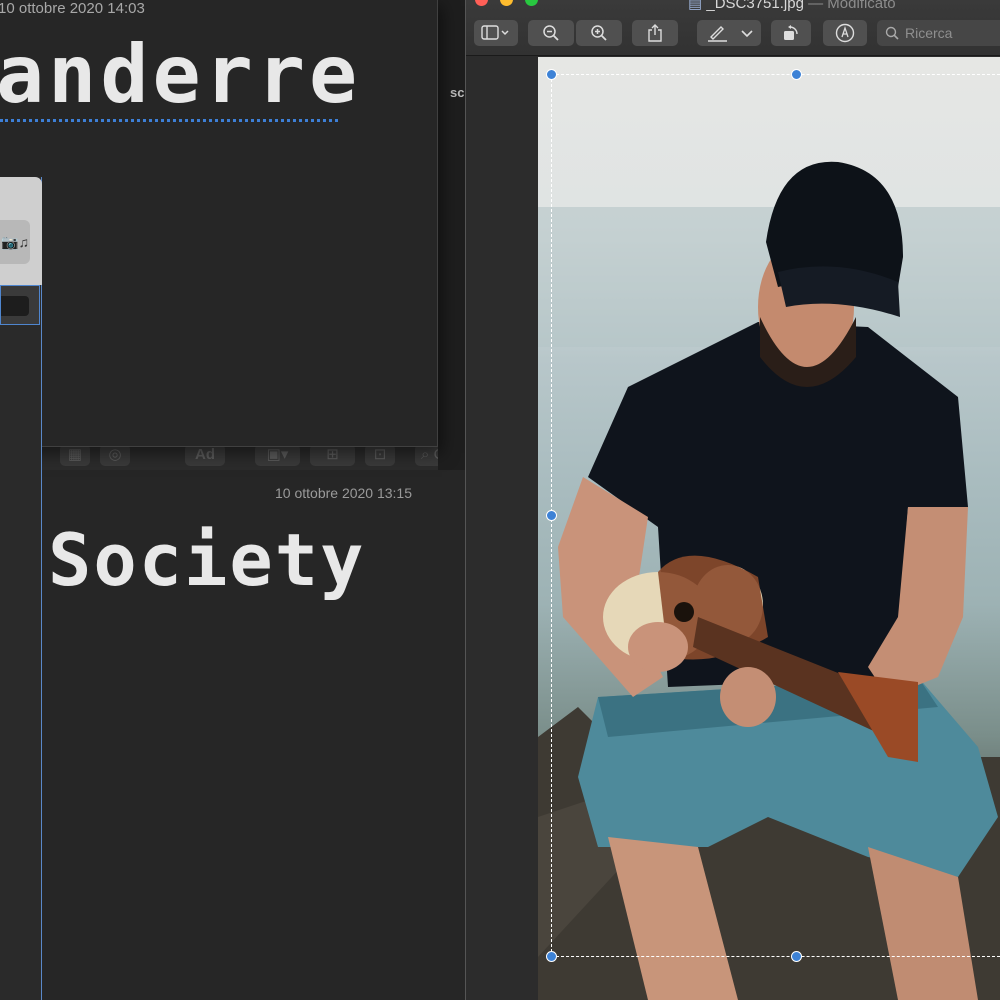  Describe the element at coordinates (695, 6) in the screenshot. I see `document-icon: ▤` at that location.